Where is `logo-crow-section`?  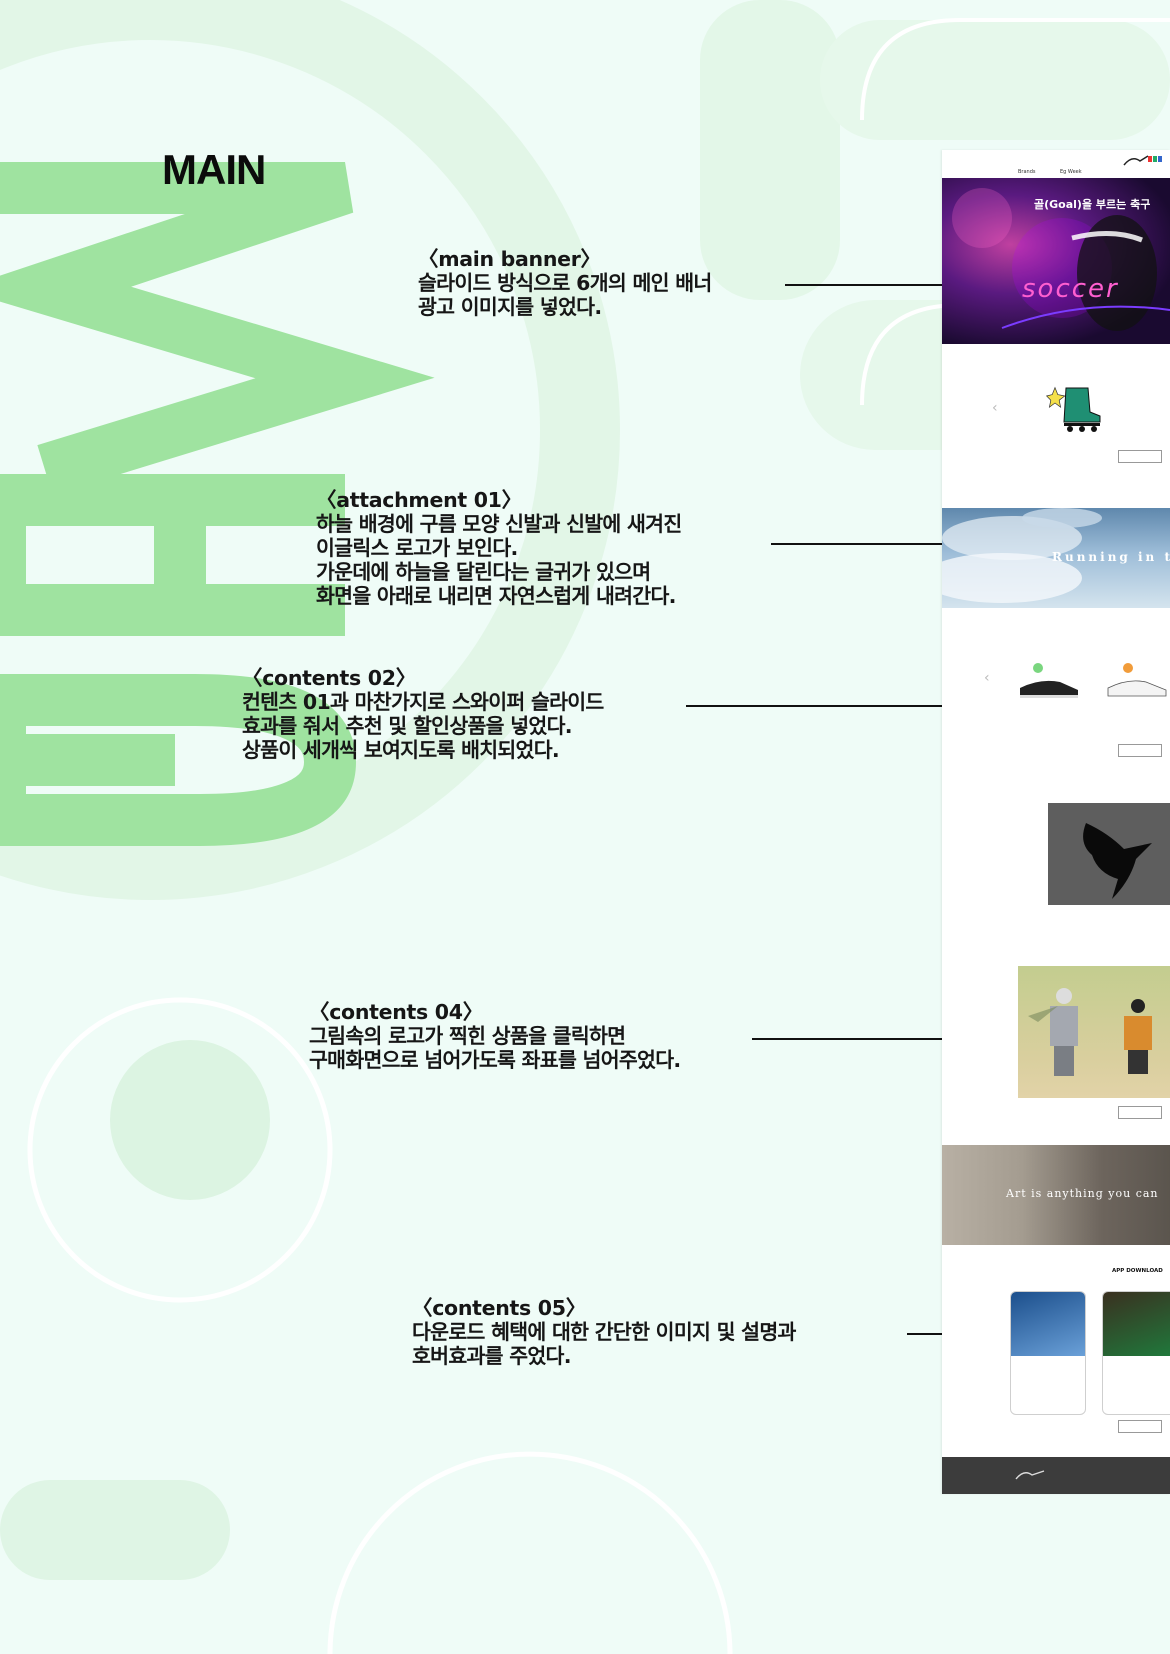
logo-crow-section is located at coordinates (1109, 854).